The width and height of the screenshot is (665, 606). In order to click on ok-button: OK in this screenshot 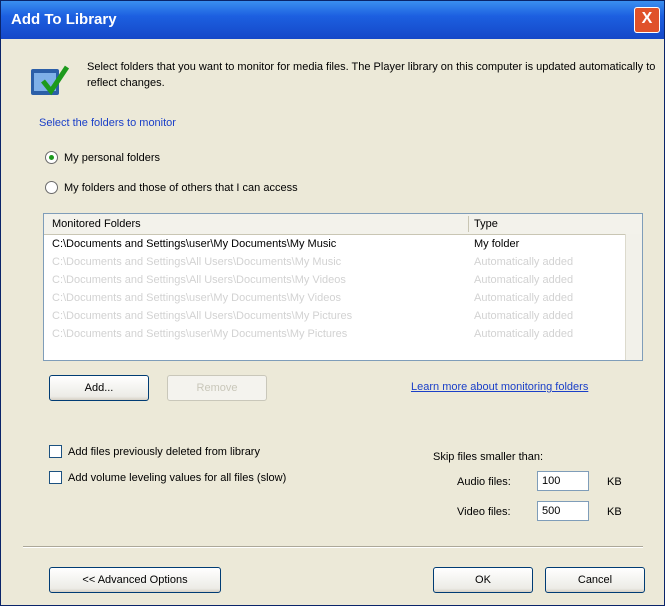, I will do `click(483, 580)`.